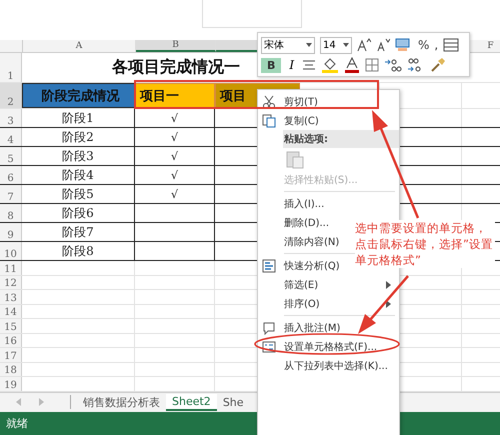 The width and height of the screenshot is (500, 435). What do you see at coordinates (78, 213) in the screenshot?
I see `table-cell: 阶段6` at bounding box center [78, 213].